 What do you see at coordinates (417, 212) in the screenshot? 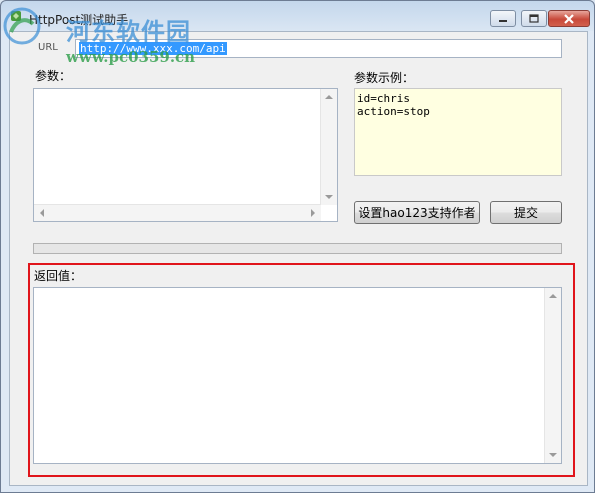
I see `settings-button: 设置hao123支持作者` at bounding box center [417, 212].